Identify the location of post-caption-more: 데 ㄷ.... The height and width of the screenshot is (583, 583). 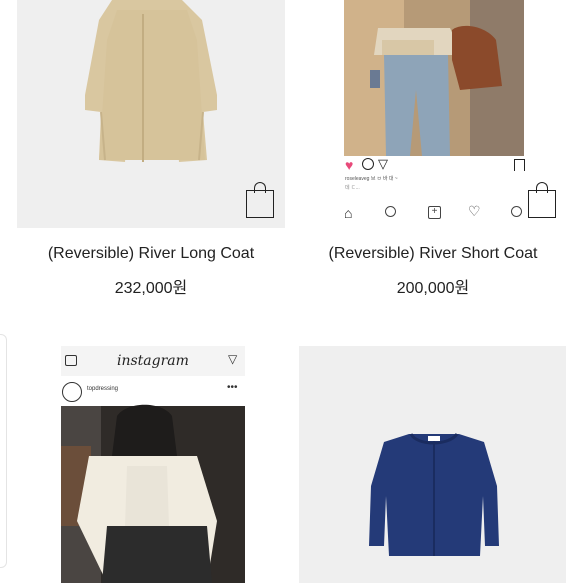
(352, 188).